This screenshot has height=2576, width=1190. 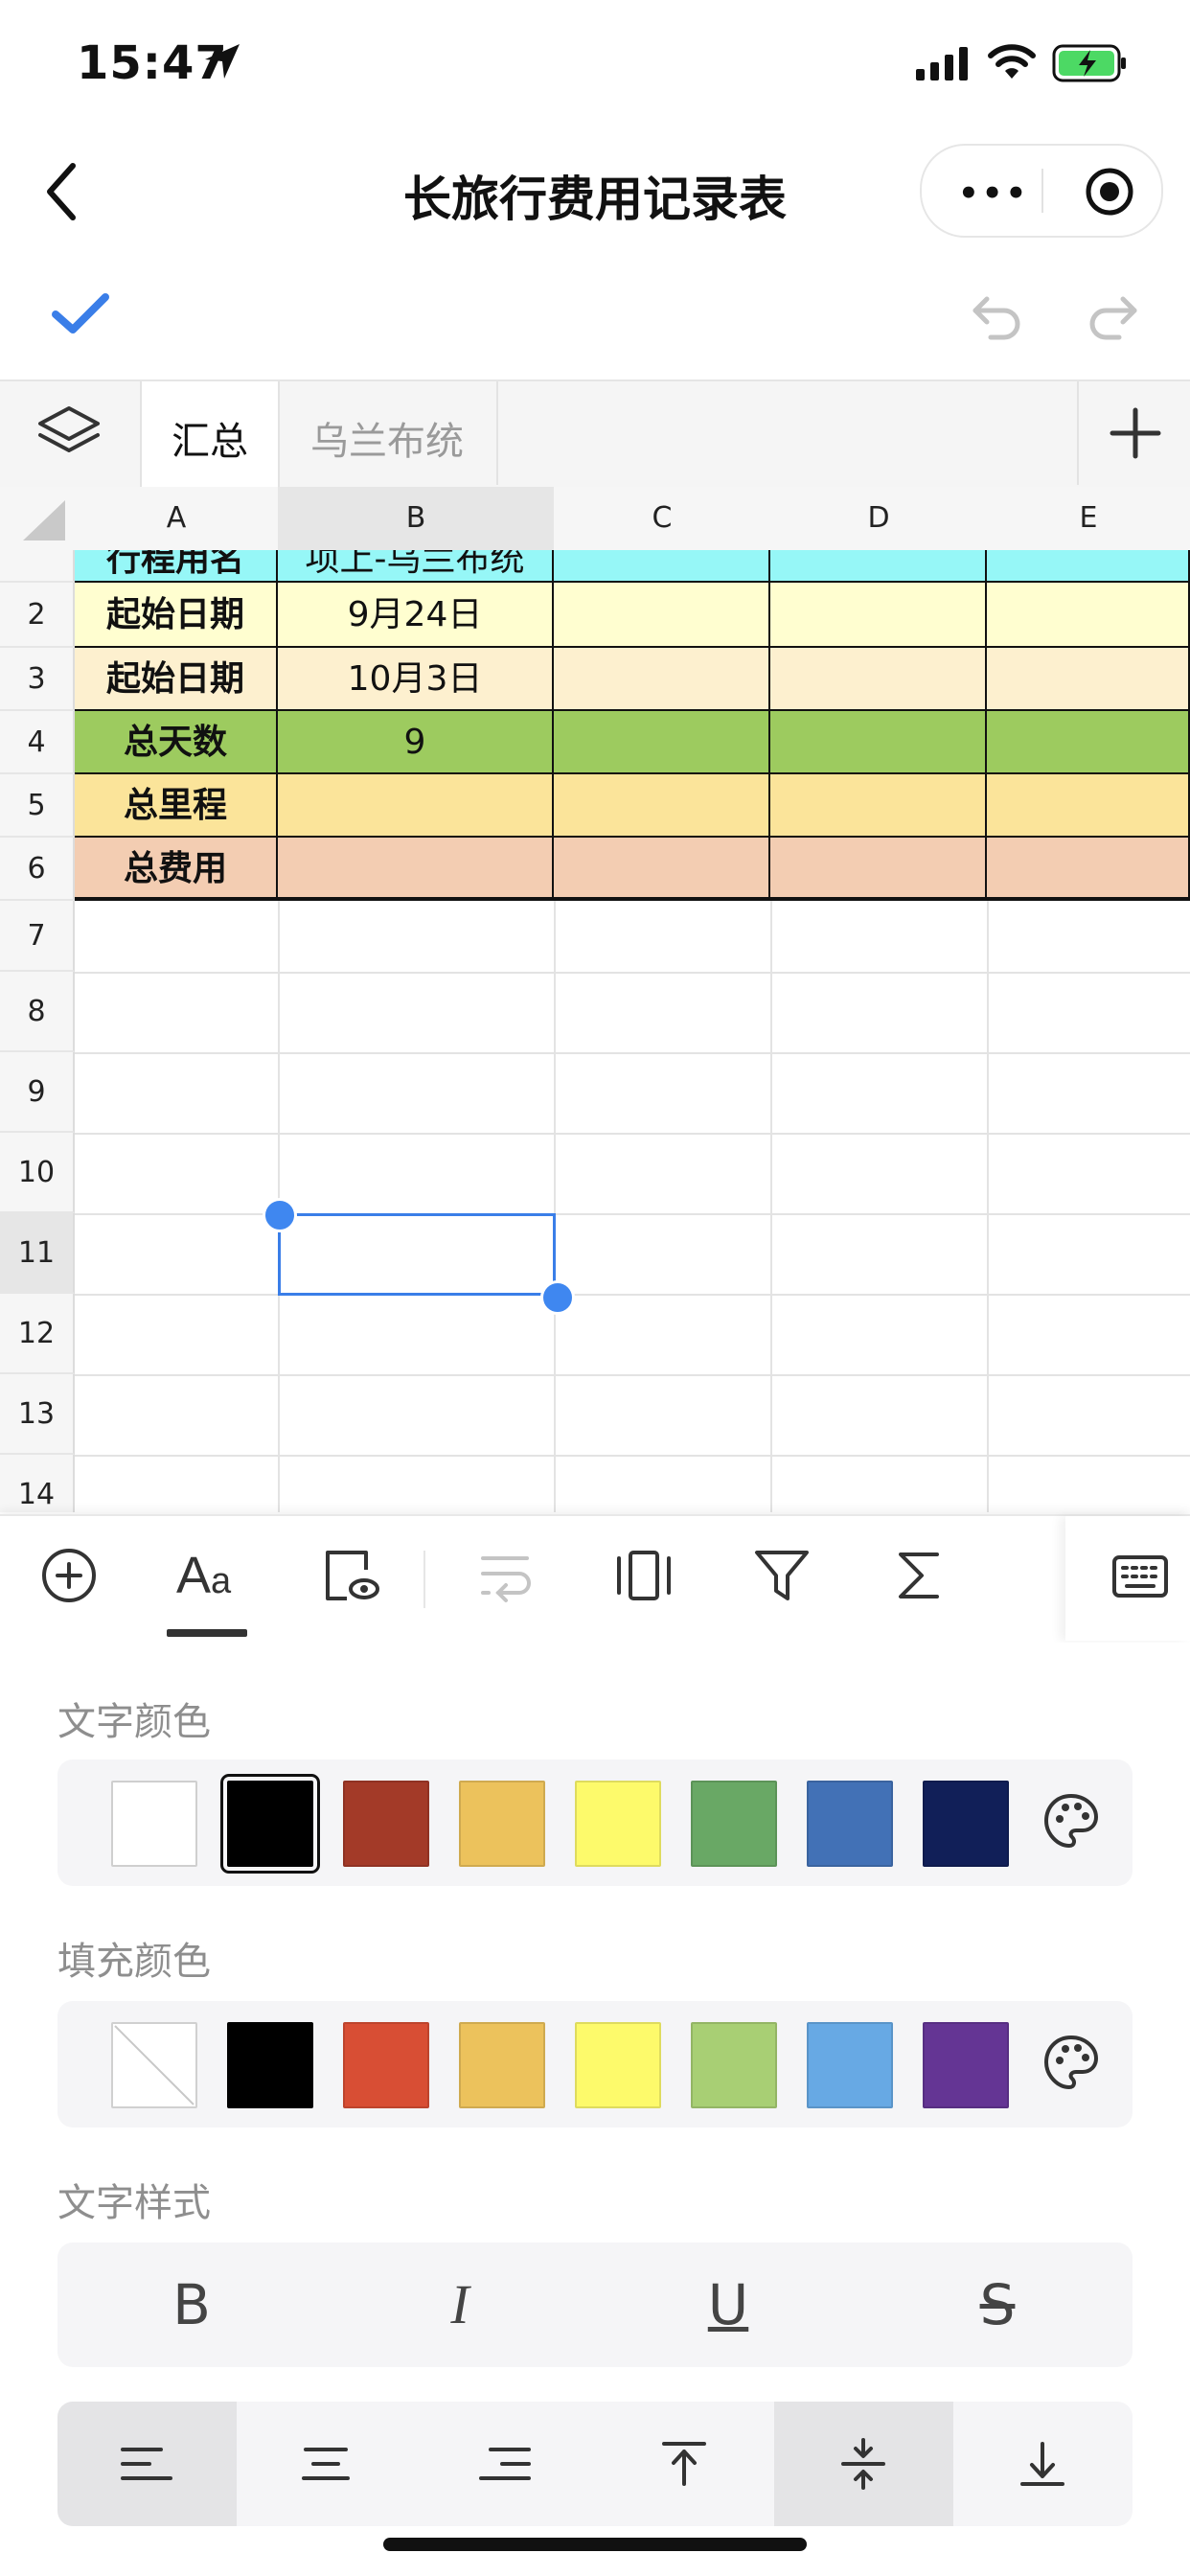 I want to click on row-header-13: 13, so click(x=38, y=1414).